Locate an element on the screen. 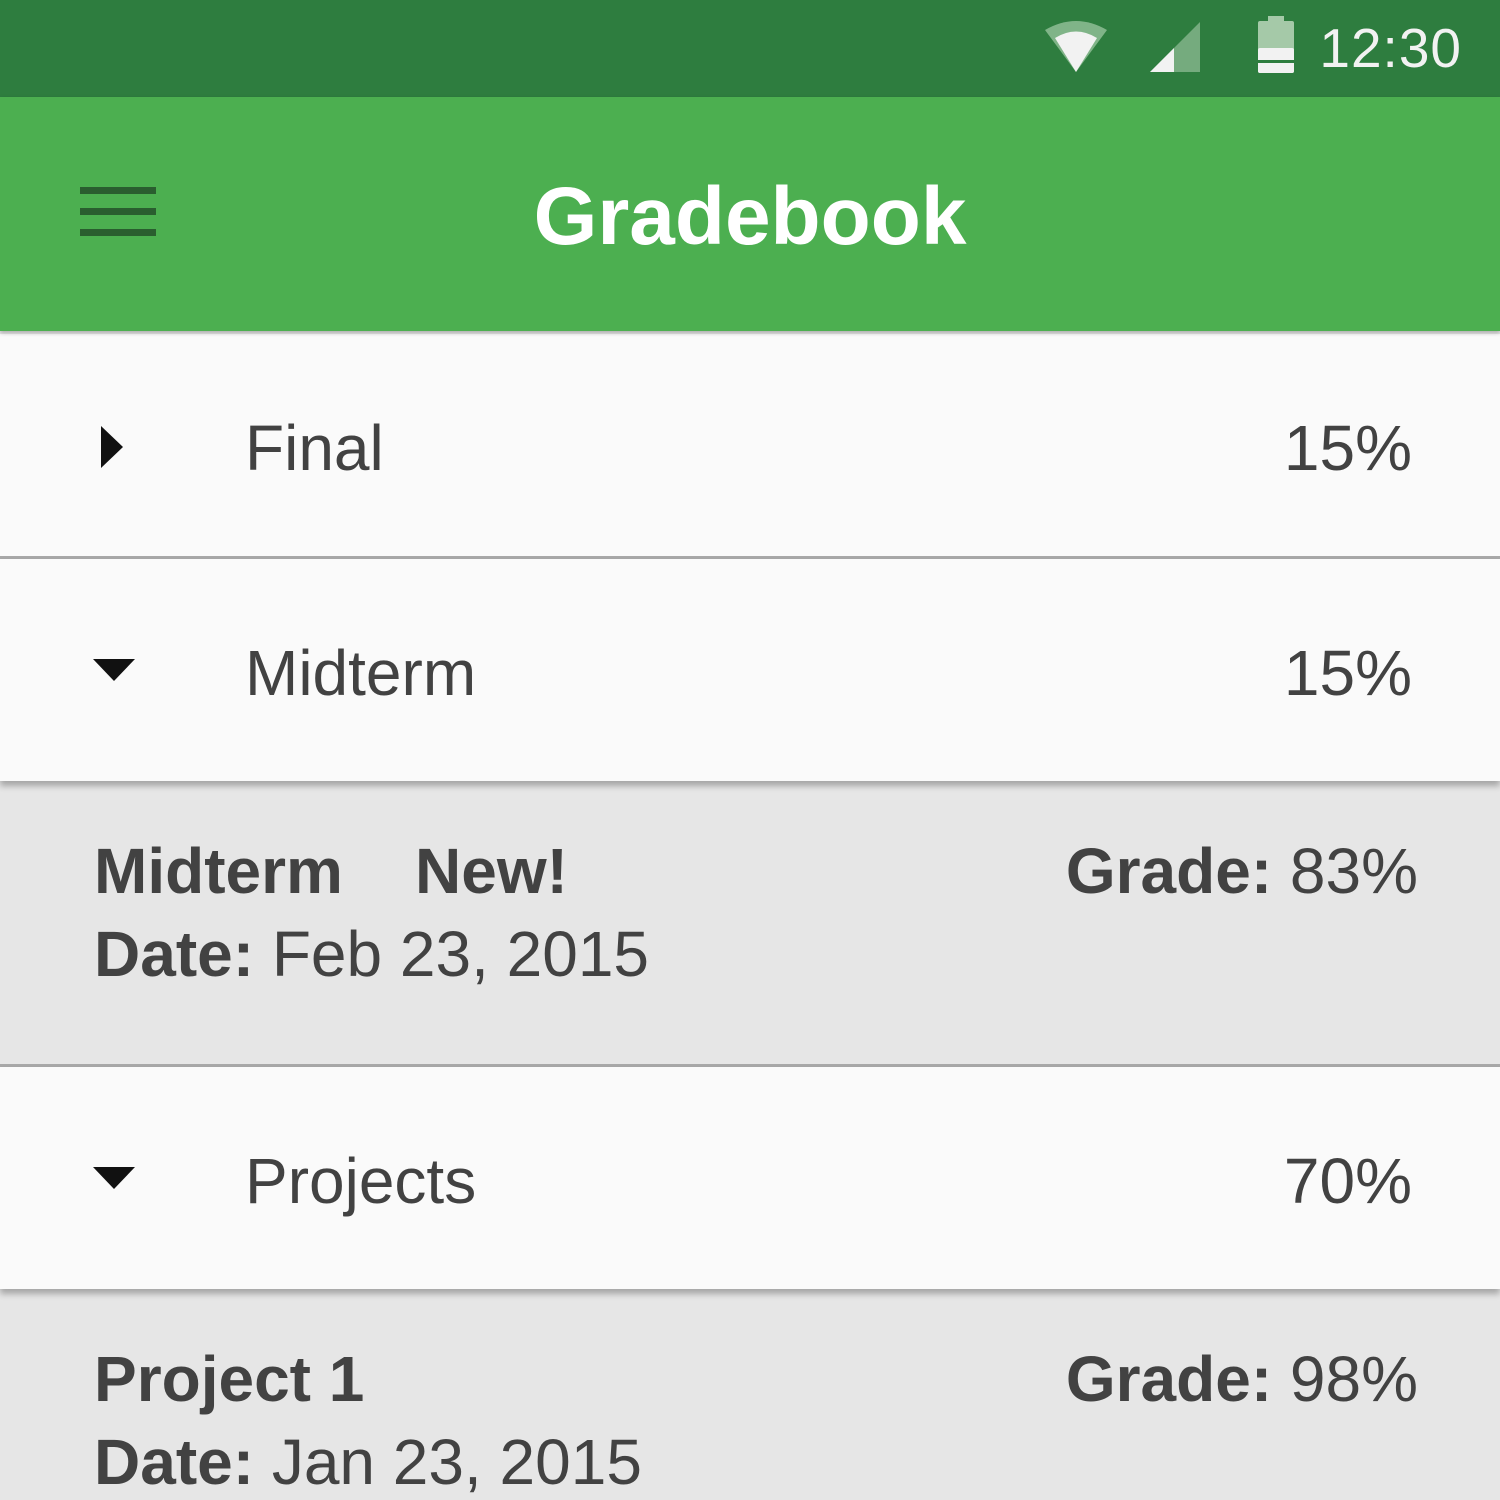 This screenshot has width=1500, height=1500. category-row-midterm: Midterm 15% is located at coordinates (750, 670).